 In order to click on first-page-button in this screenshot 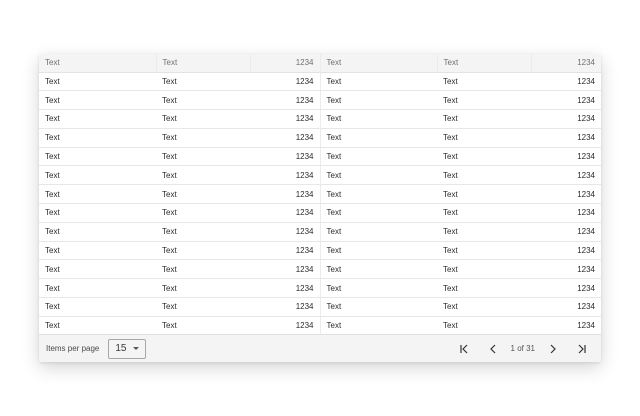, I will do `click(465, 349)`.